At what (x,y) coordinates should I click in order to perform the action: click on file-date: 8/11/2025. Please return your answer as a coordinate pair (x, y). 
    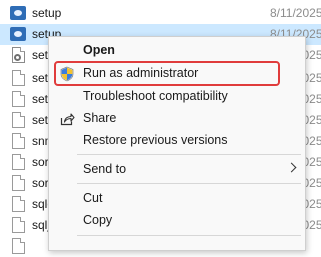
    Looking at the image, I should click on (295, 13).